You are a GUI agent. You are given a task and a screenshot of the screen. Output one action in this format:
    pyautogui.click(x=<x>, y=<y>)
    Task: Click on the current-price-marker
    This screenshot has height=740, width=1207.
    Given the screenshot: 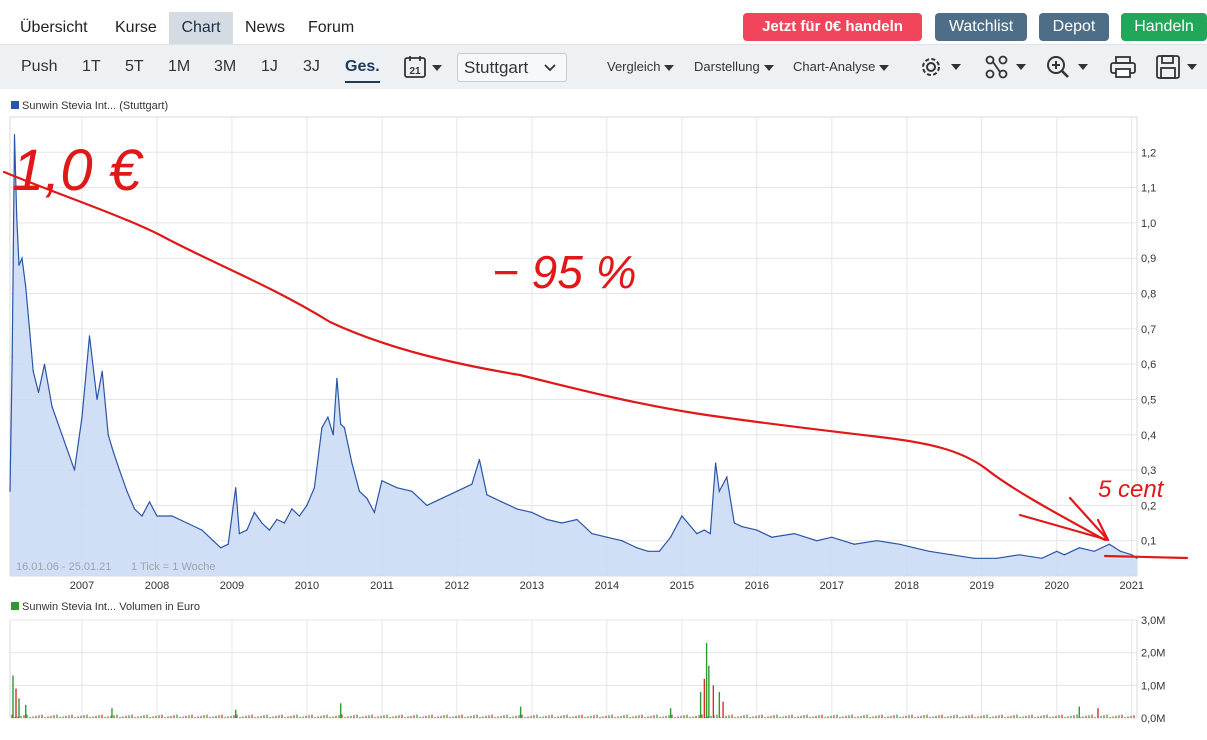 What is the action you would take?
    pyautogui.click(x=1146, y=557)
    